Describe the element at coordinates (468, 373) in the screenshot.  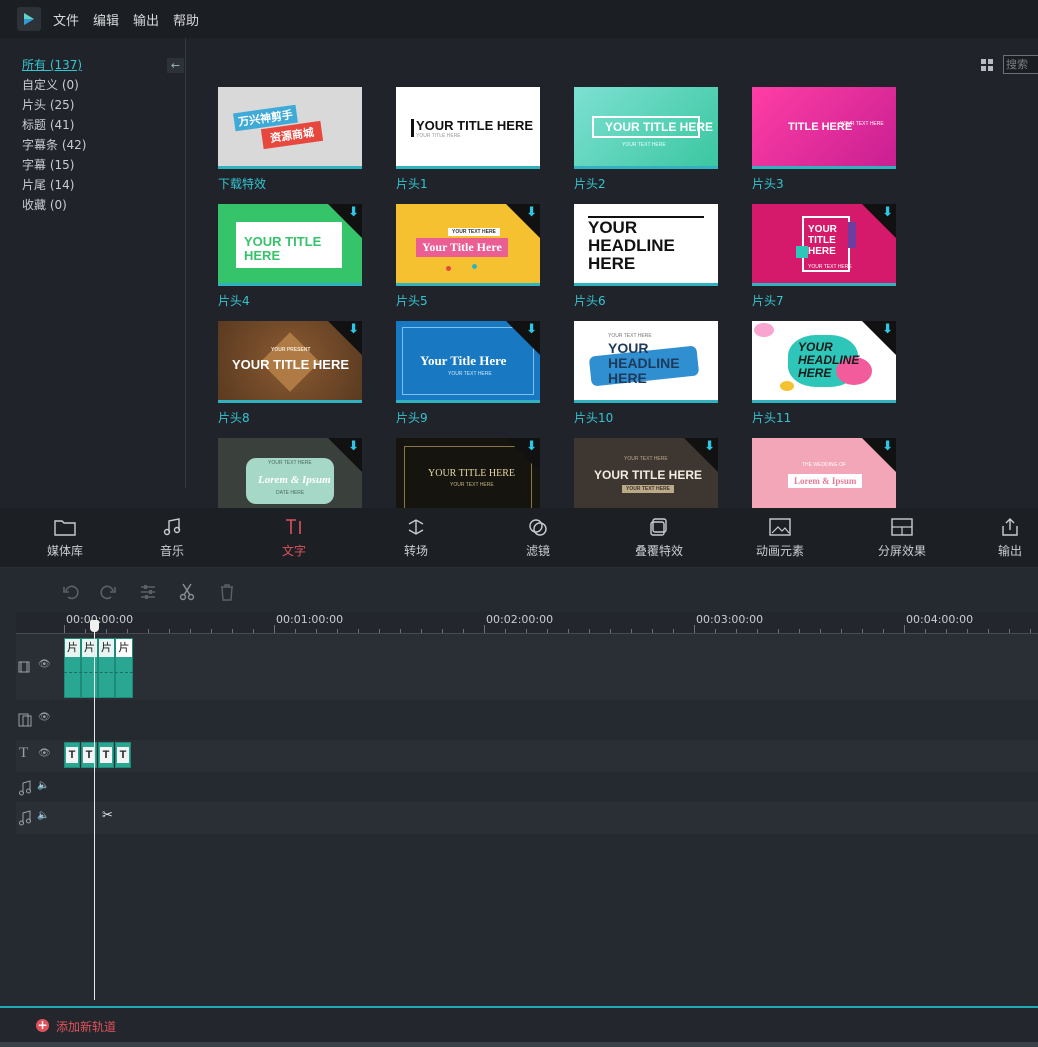
I see `effect-tile: Your Title Here YOUR TEXT HERE ⬇ 片头9` at that location.